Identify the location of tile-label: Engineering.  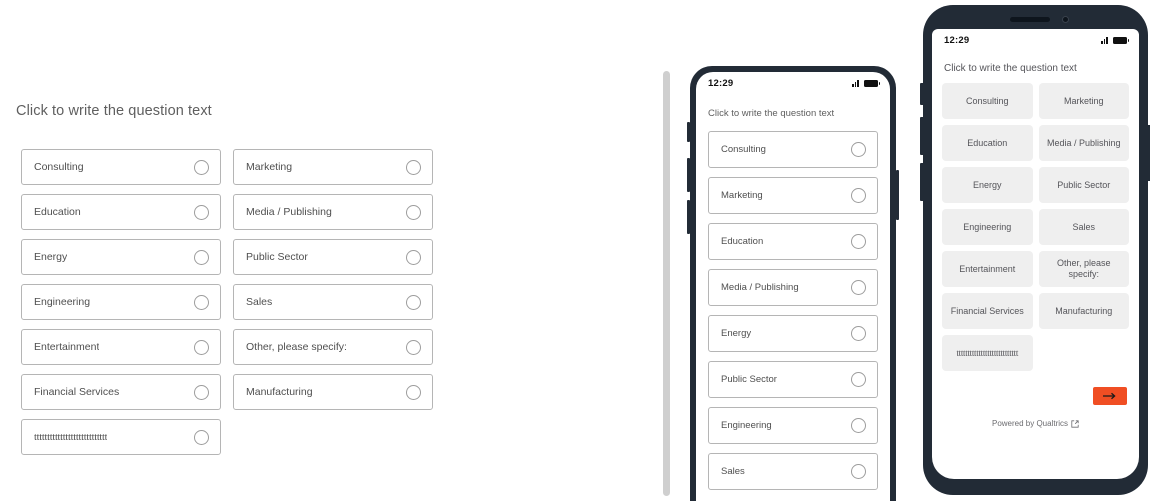
(987, 226).